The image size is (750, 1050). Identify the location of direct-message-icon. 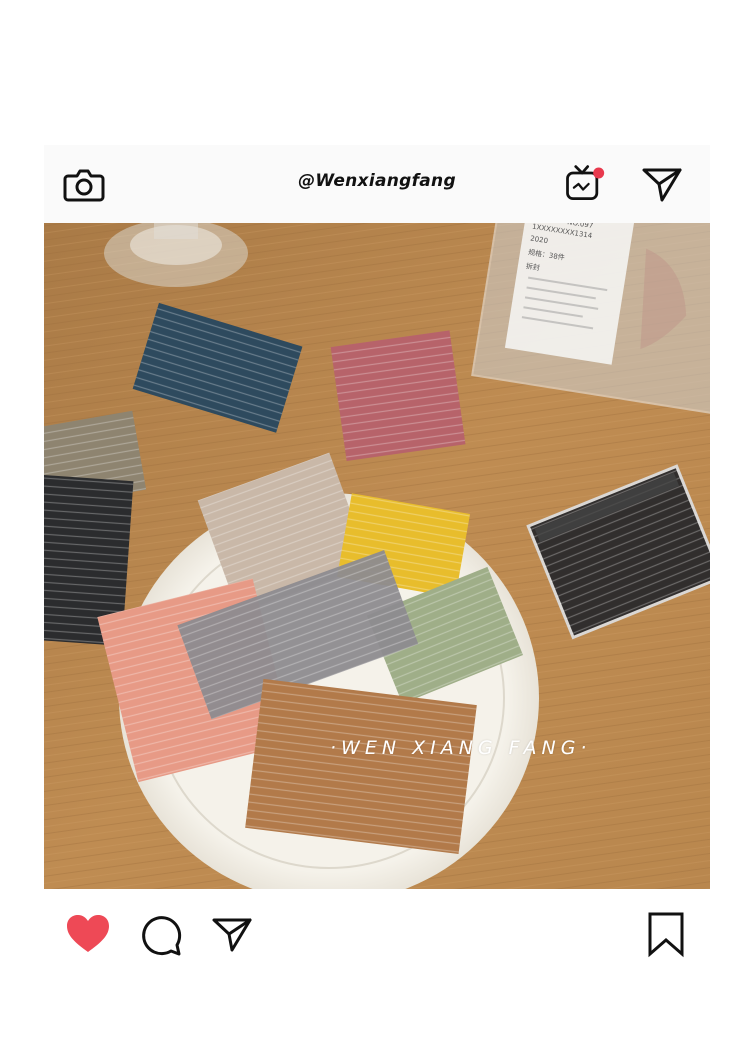
(662, 184).